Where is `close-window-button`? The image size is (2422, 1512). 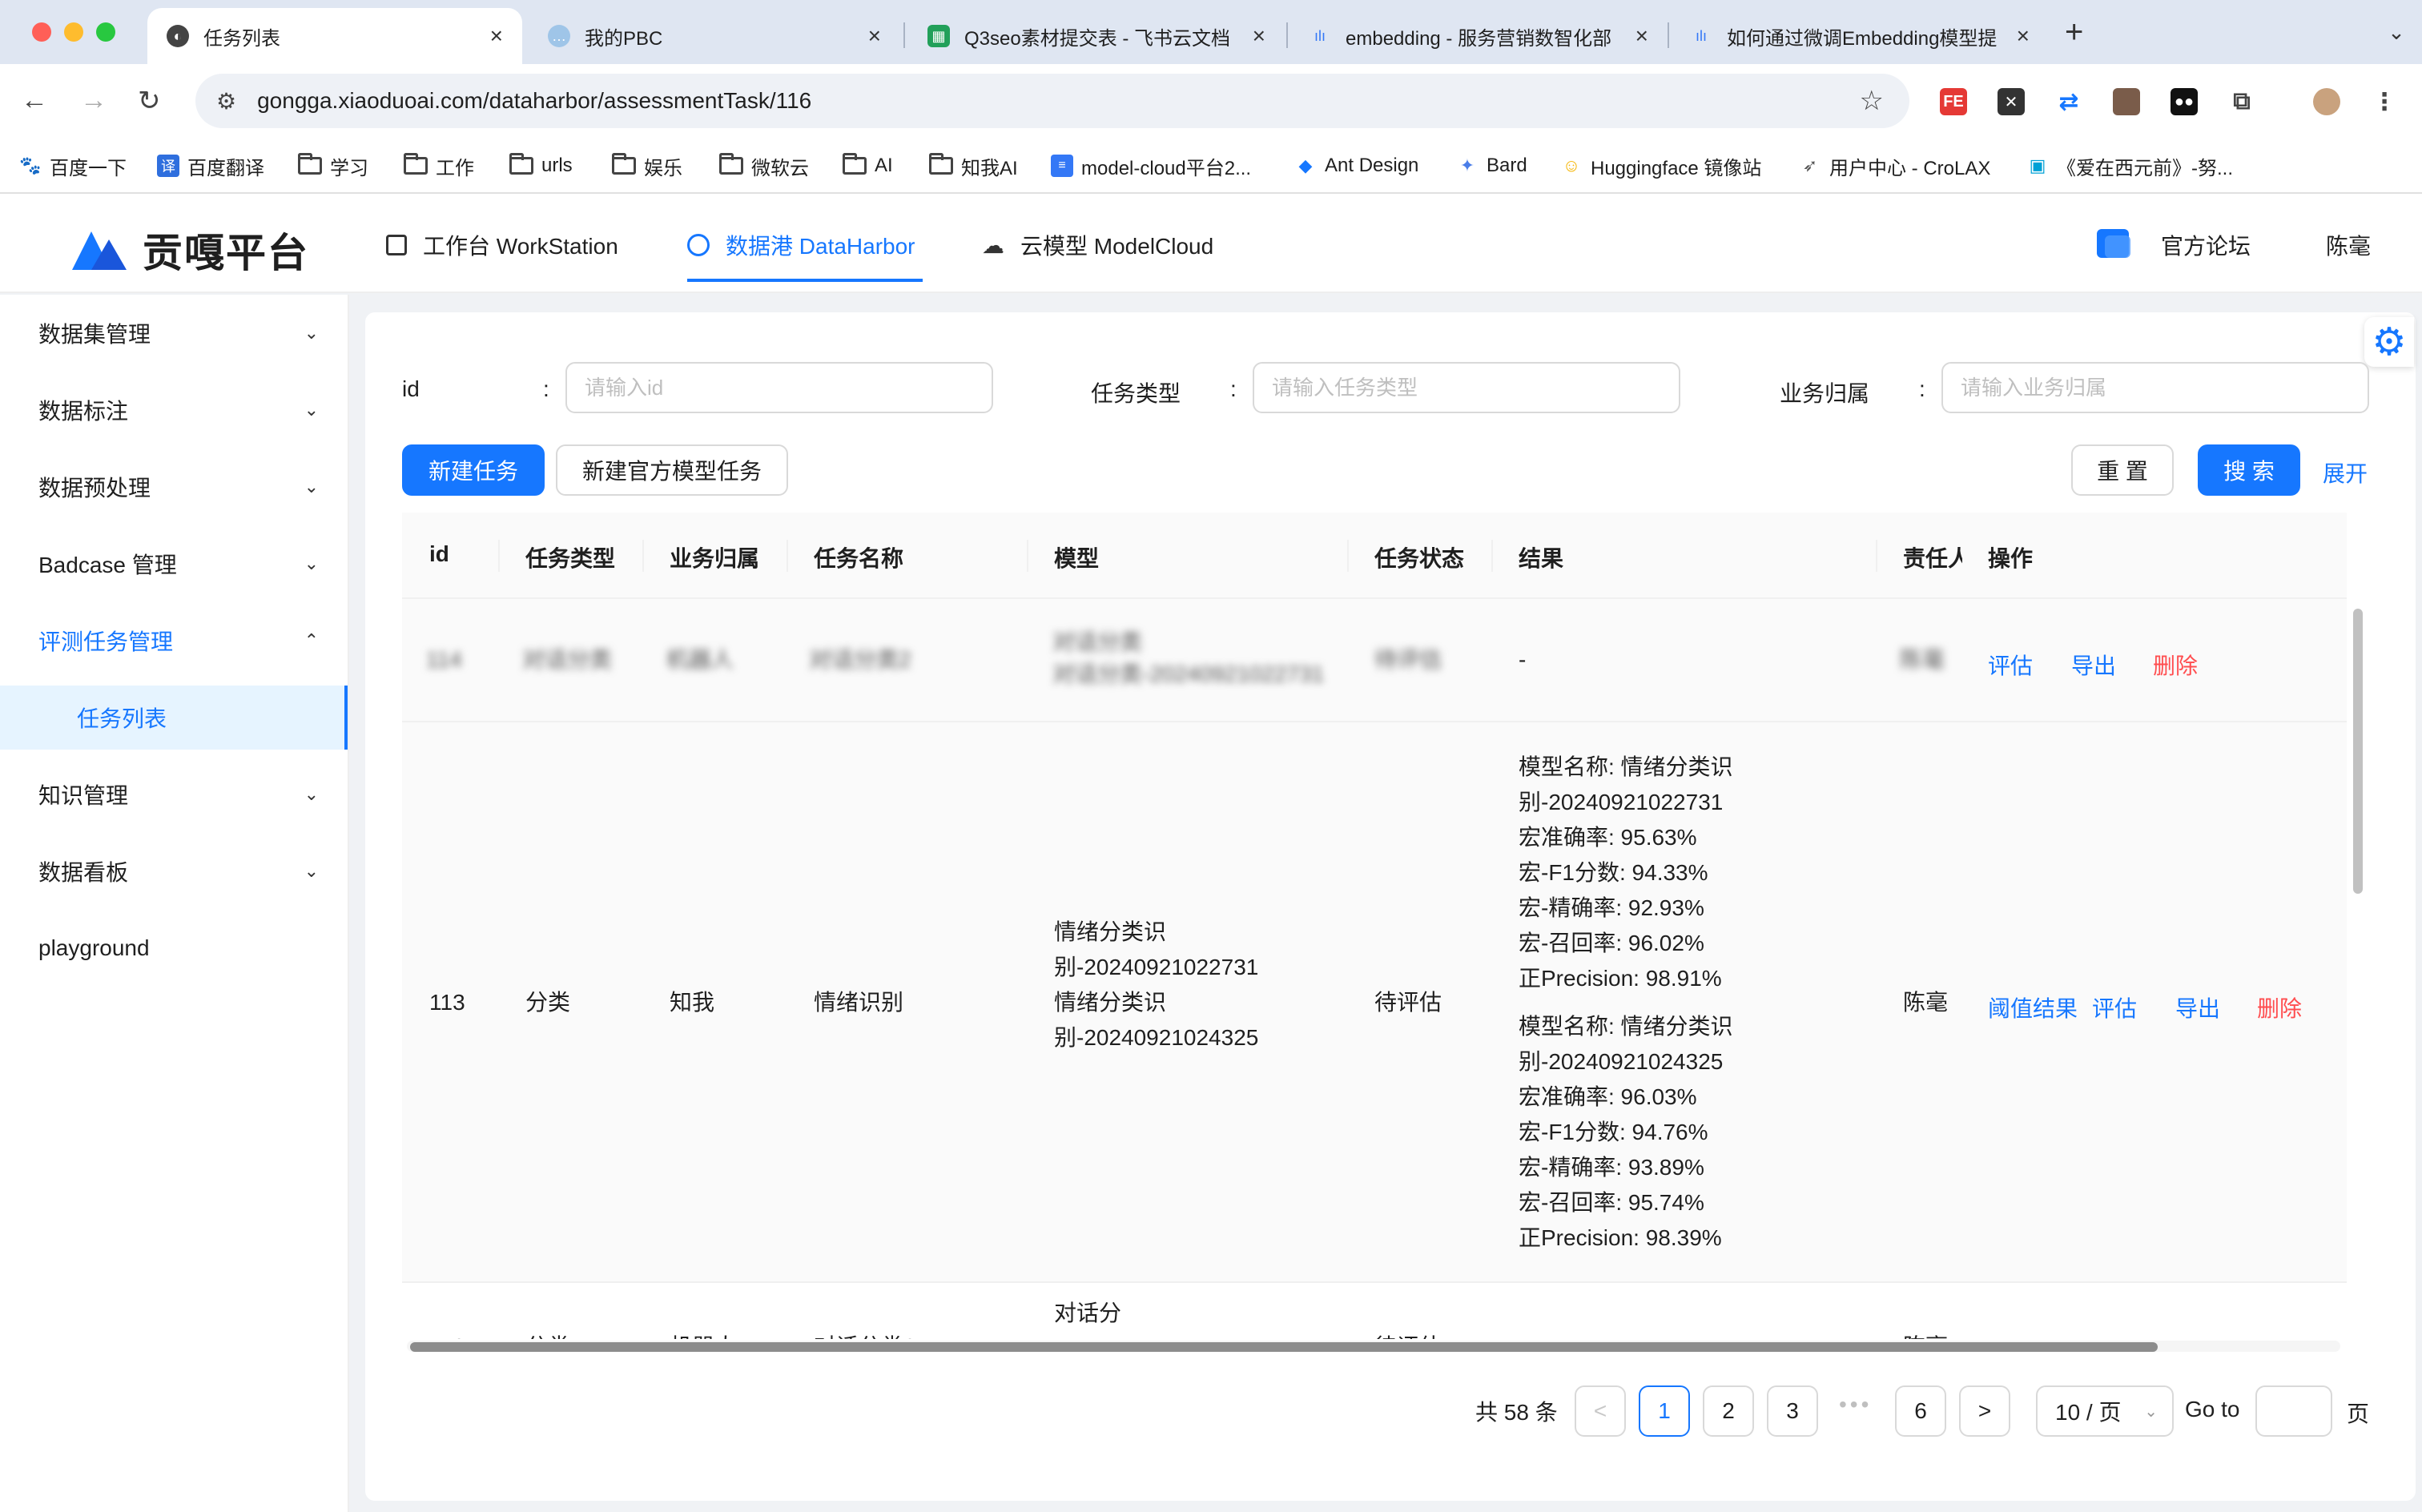 close-window-button is located at coordinates (41, 32).